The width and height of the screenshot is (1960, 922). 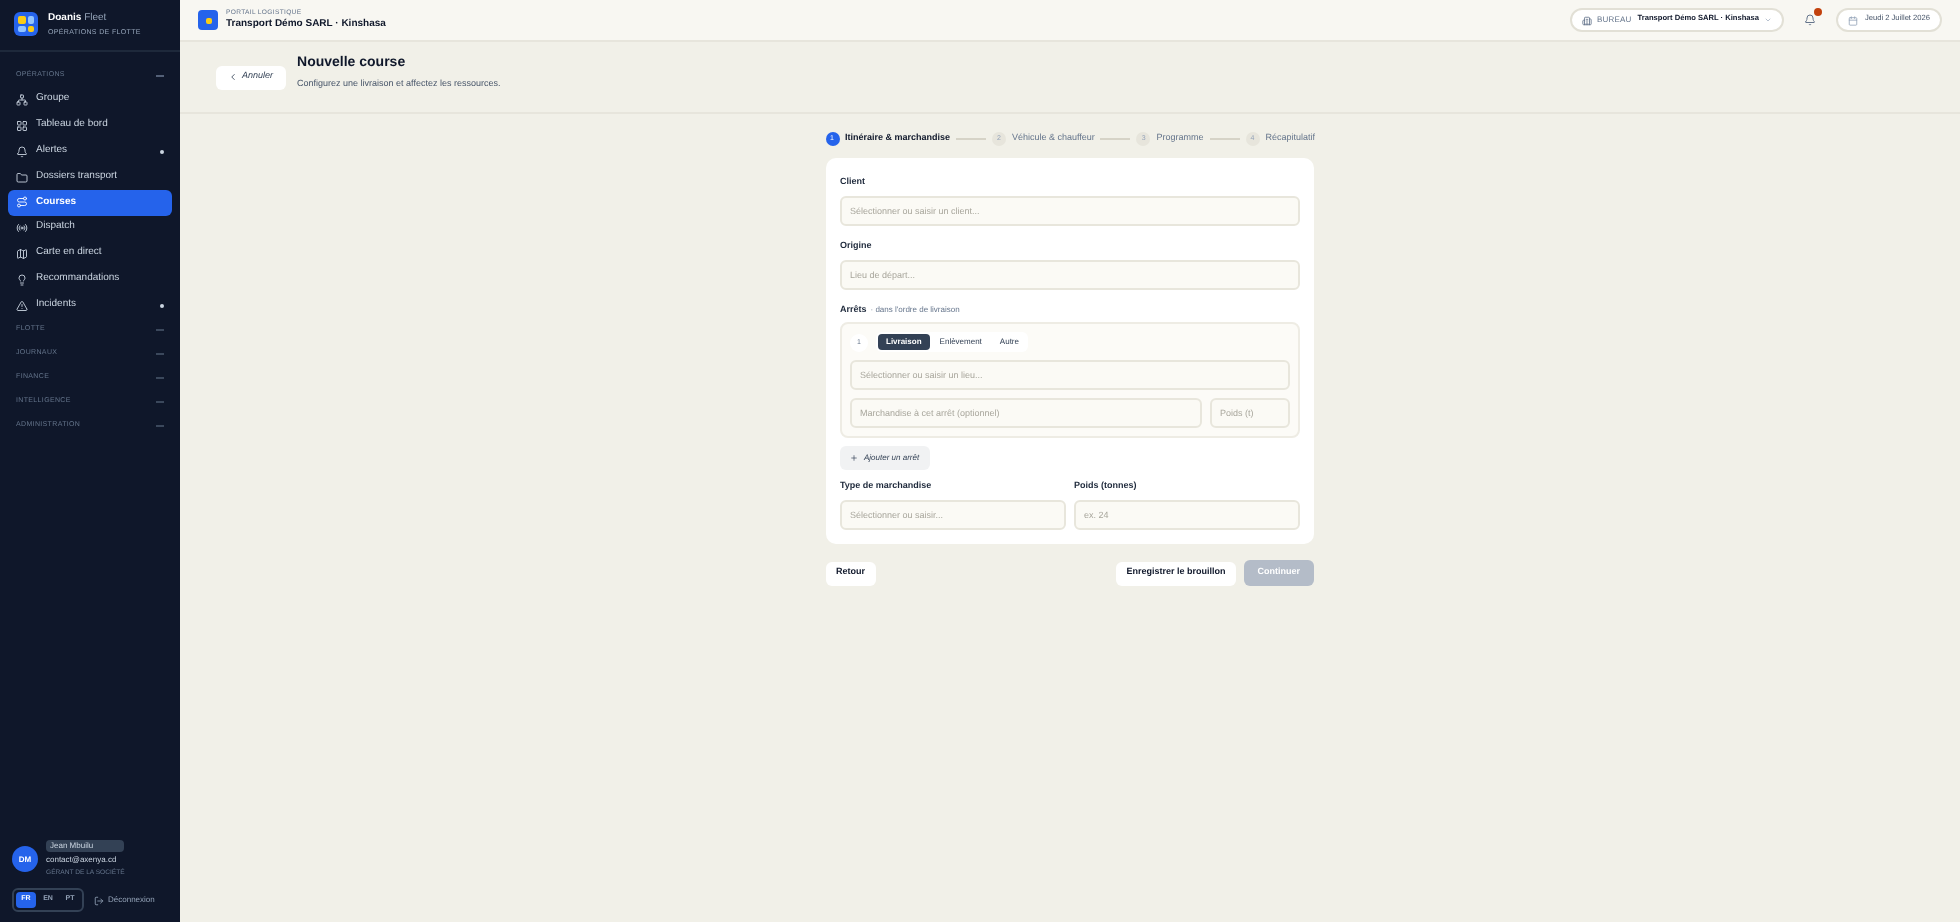 I want to click on logout-icon, so click(x=99, y=900).